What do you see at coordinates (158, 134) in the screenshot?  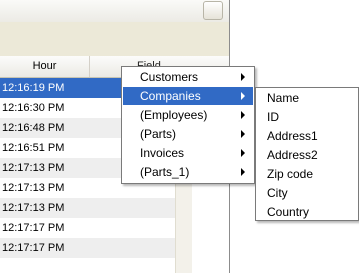 I see `menu-item-label: (Parts)` at bounding box center [158, 134].